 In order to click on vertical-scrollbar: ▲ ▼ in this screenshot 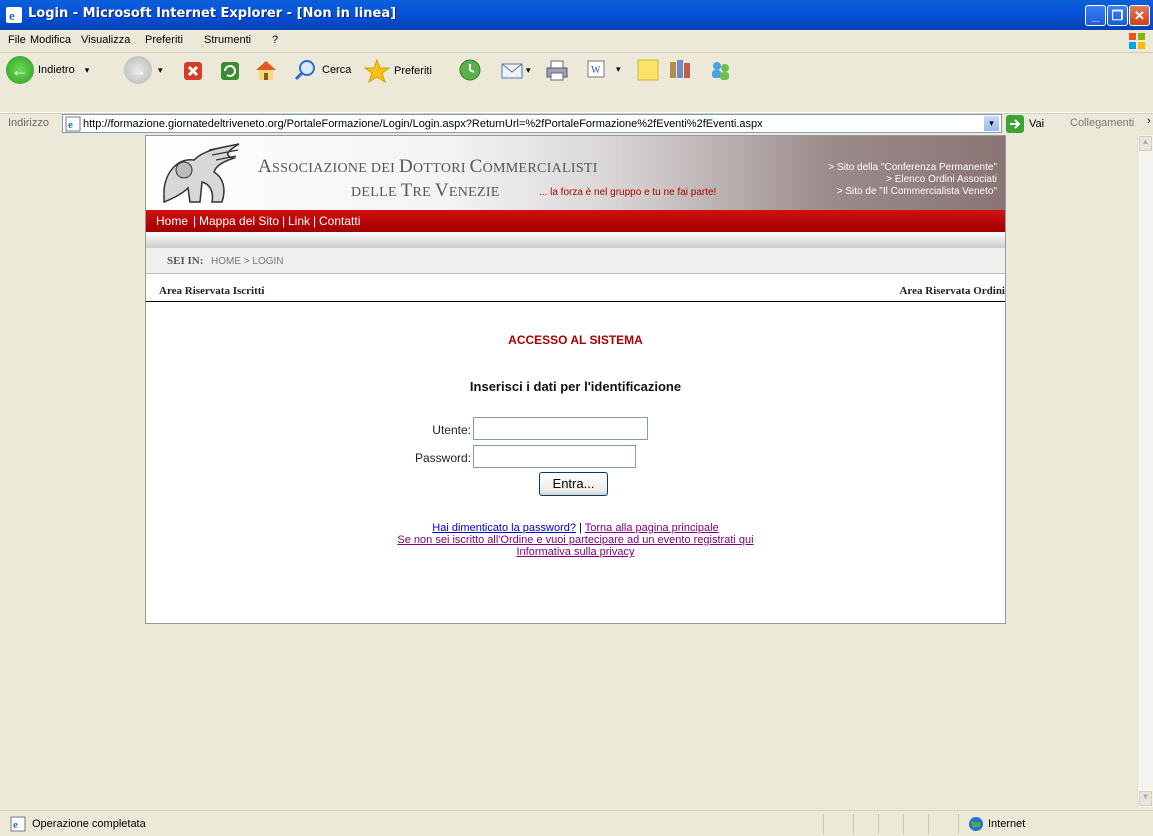, I will do `click(1145, 471)`.